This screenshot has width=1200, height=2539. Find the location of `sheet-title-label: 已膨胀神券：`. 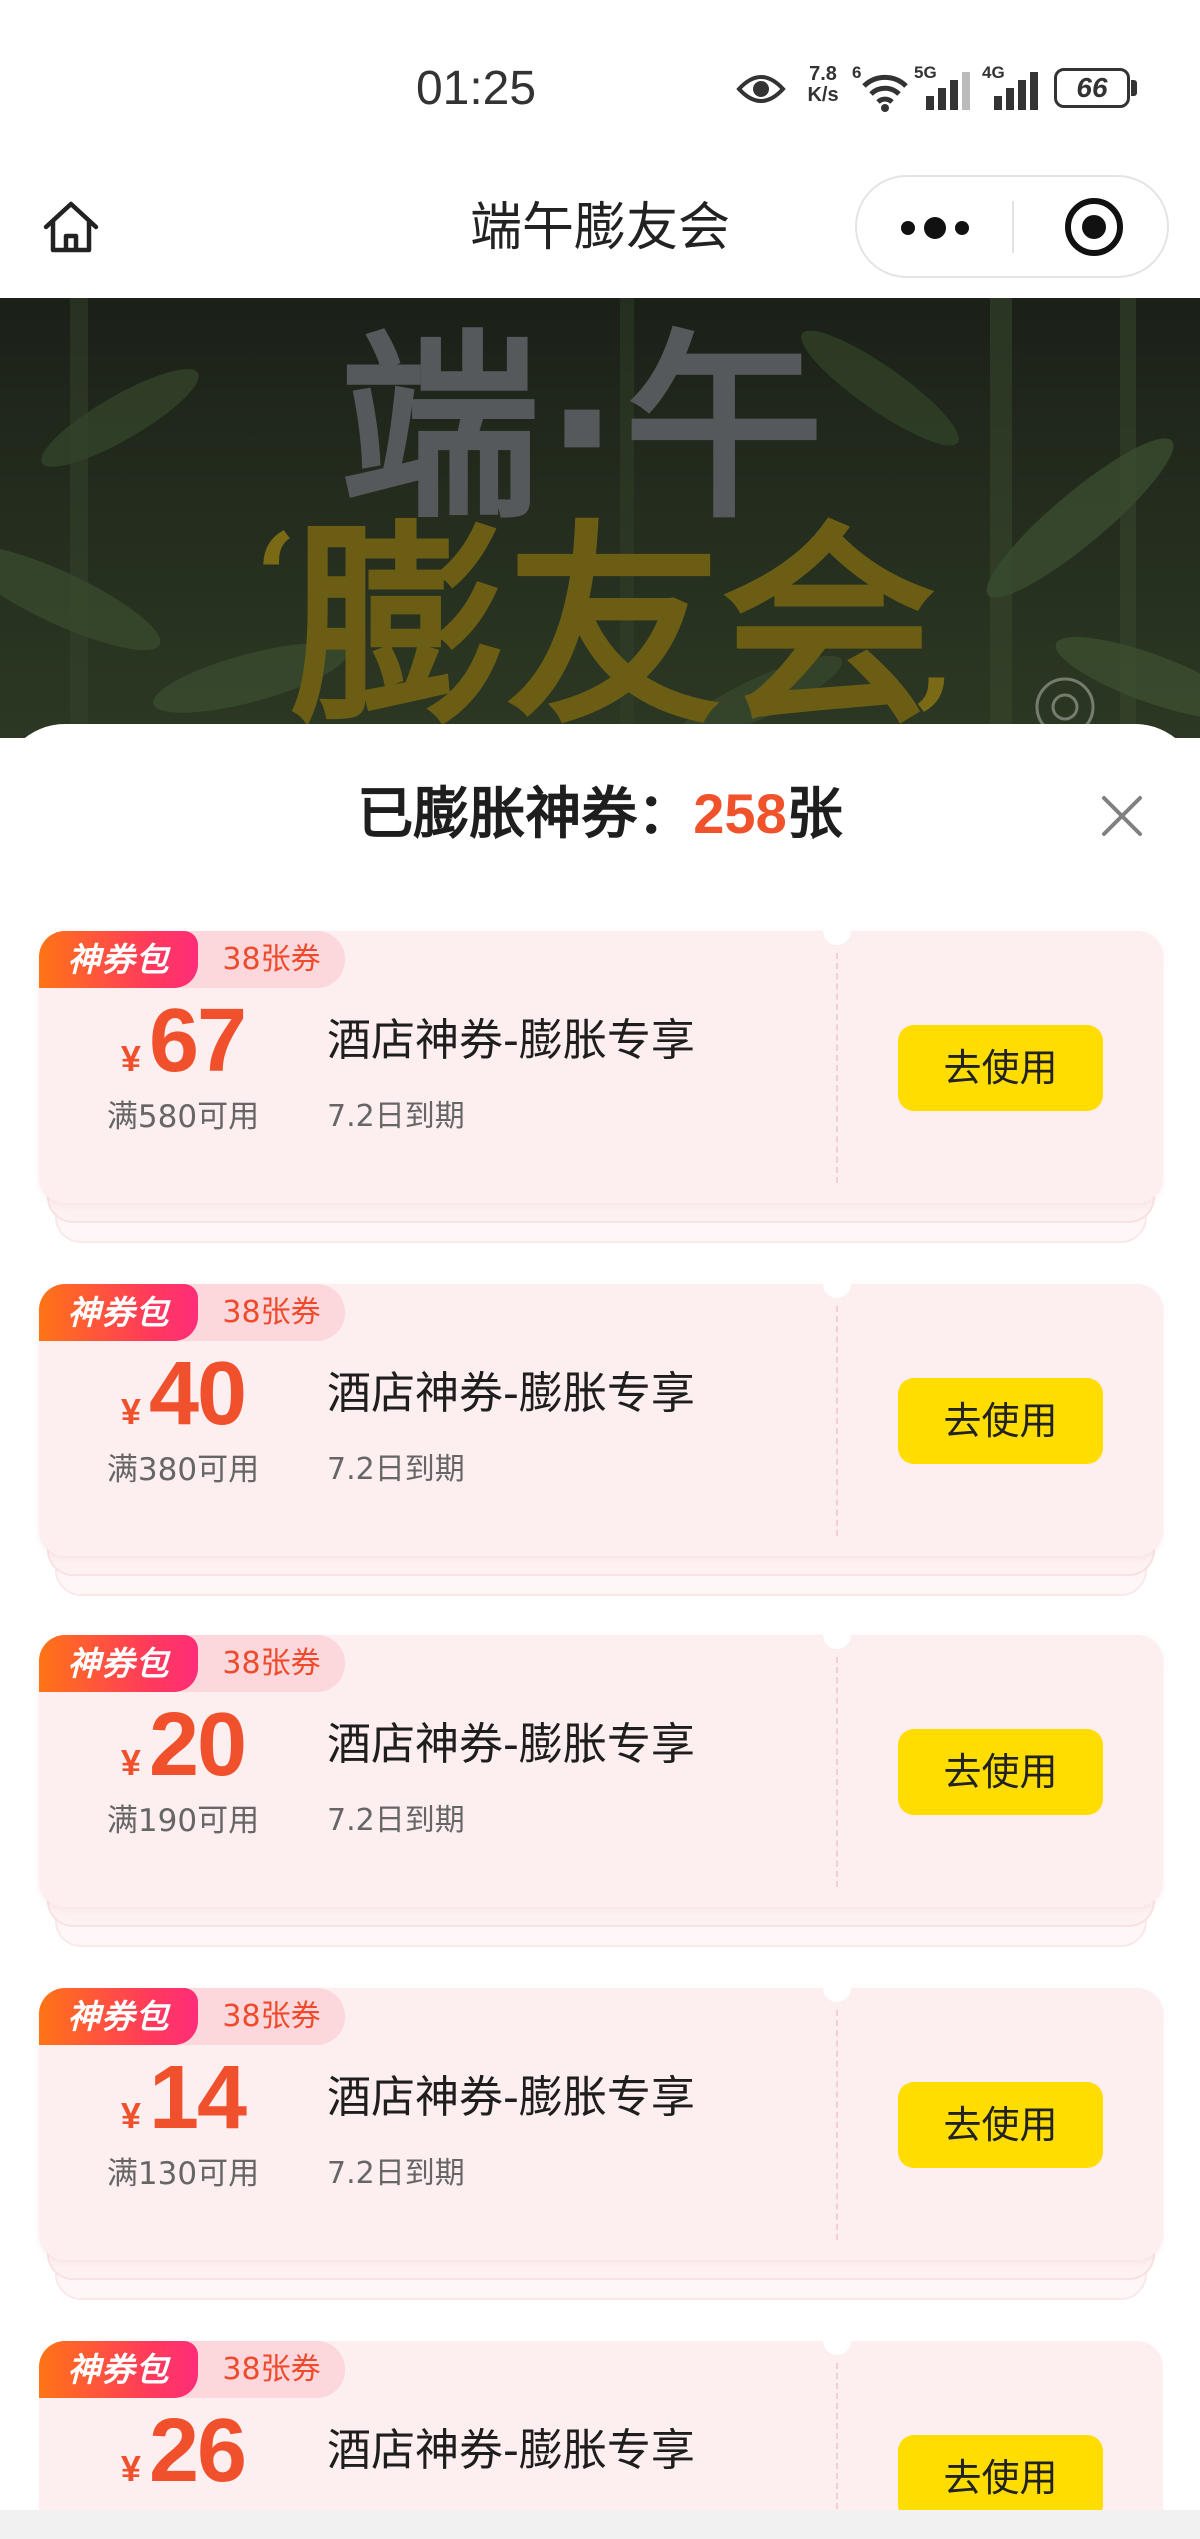

sheet-title-label: 已膨胀神券： is located at coordinates (525, 814).